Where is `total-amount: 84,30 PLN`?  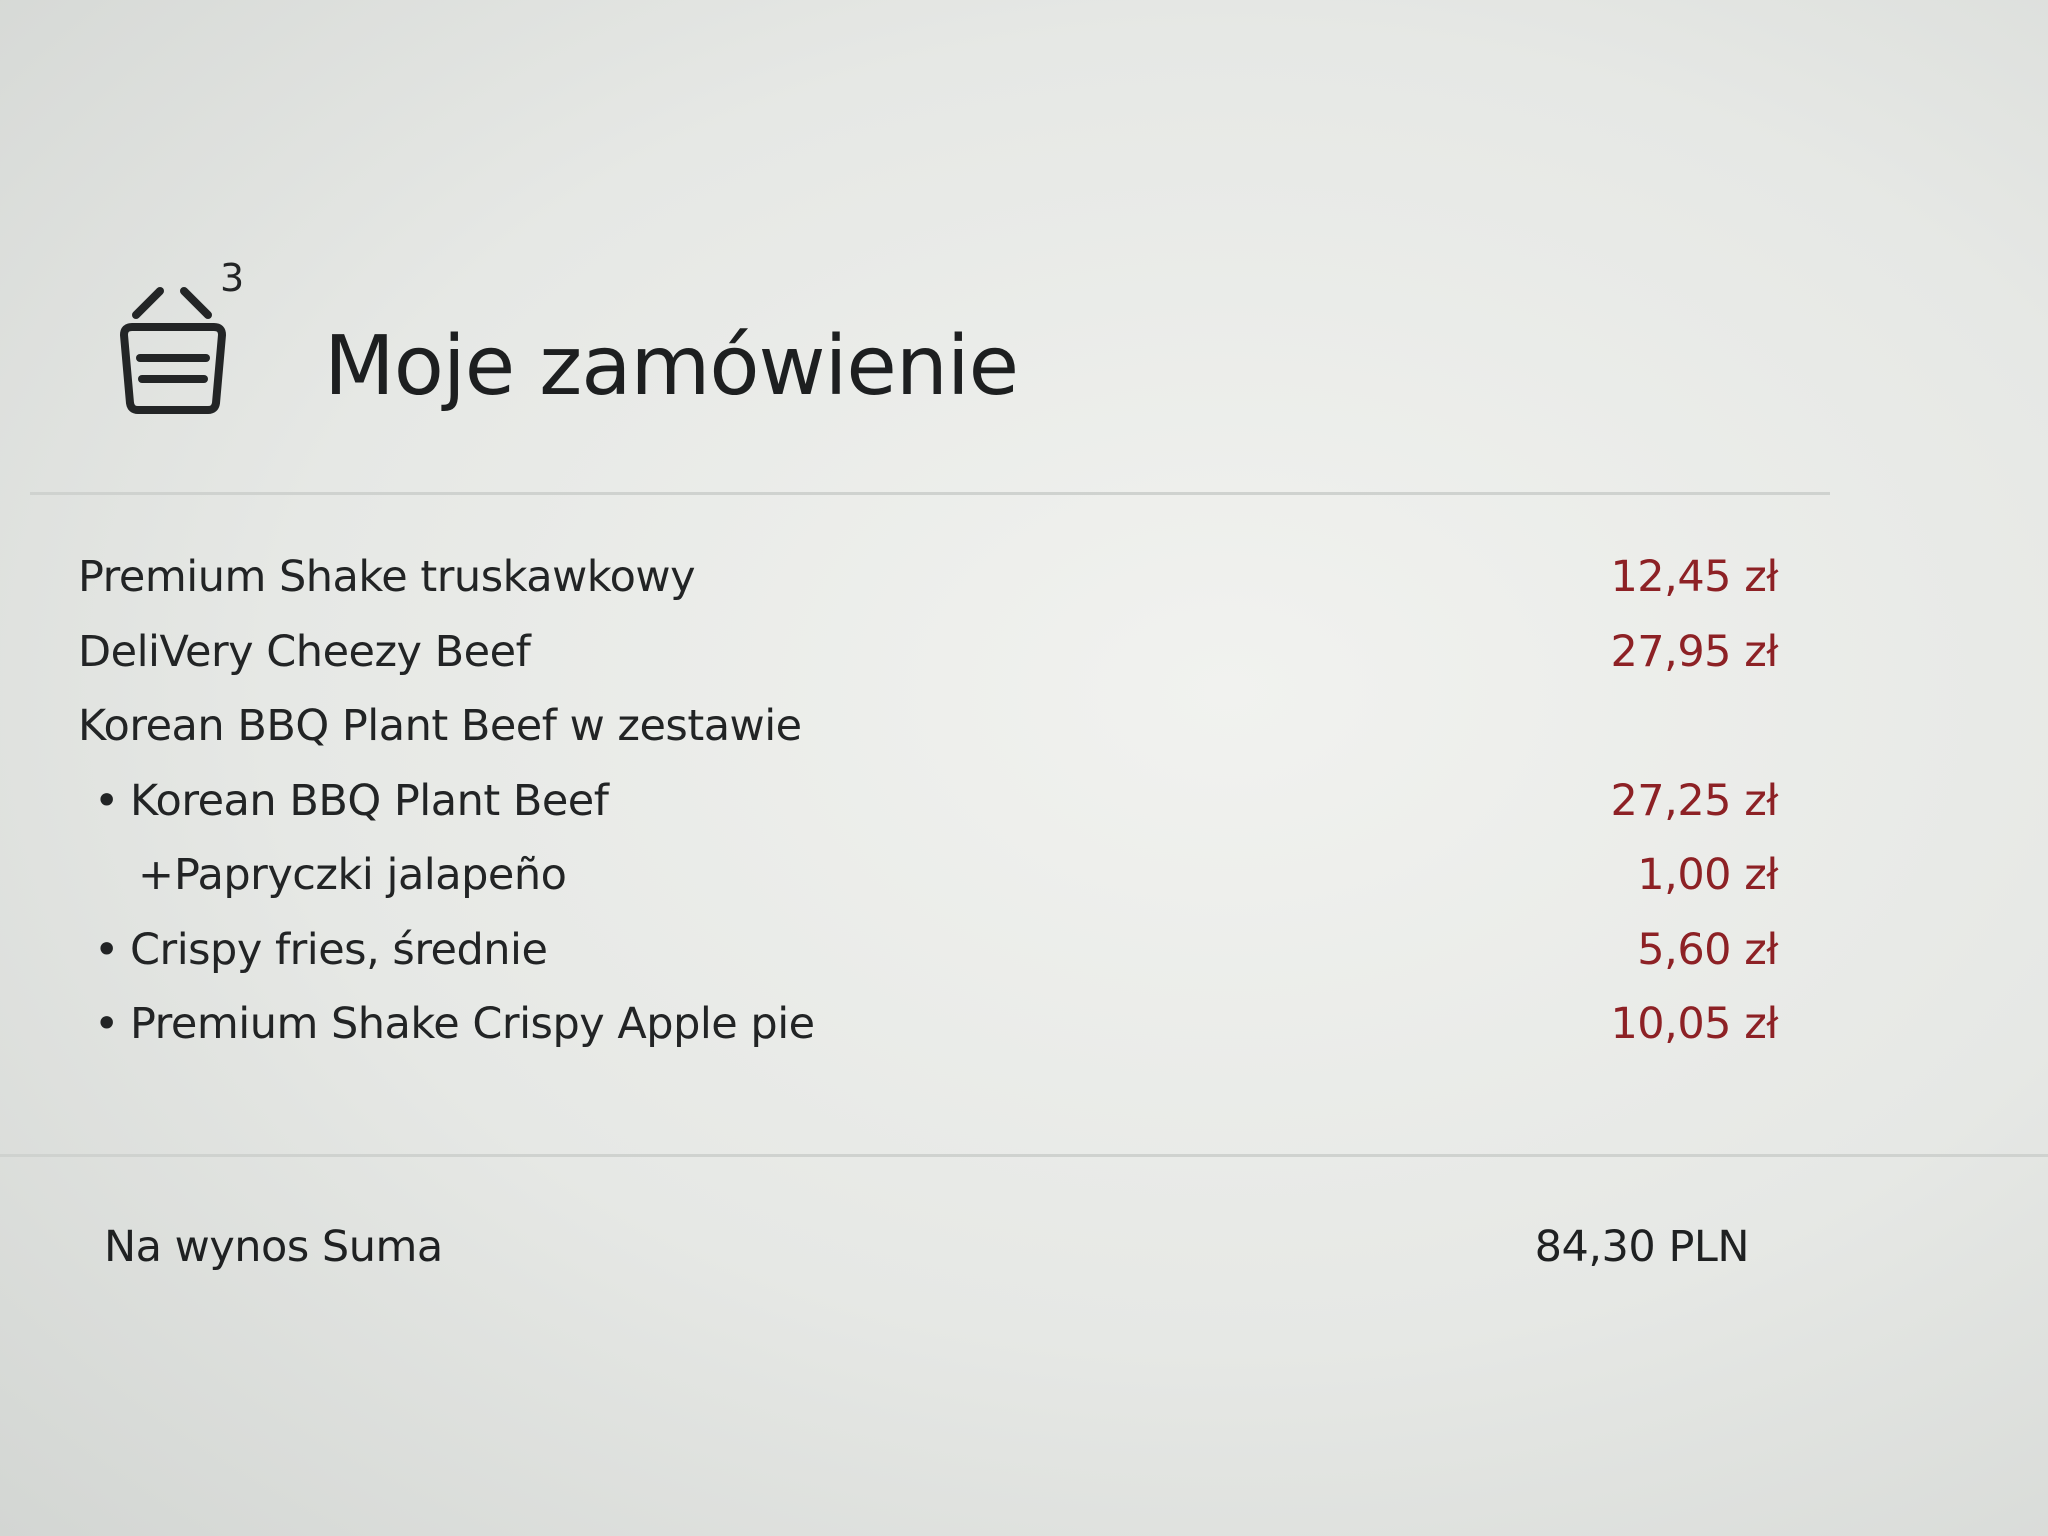
total-amount: 84,30 PLN is located at coordinates (1642, 1247).